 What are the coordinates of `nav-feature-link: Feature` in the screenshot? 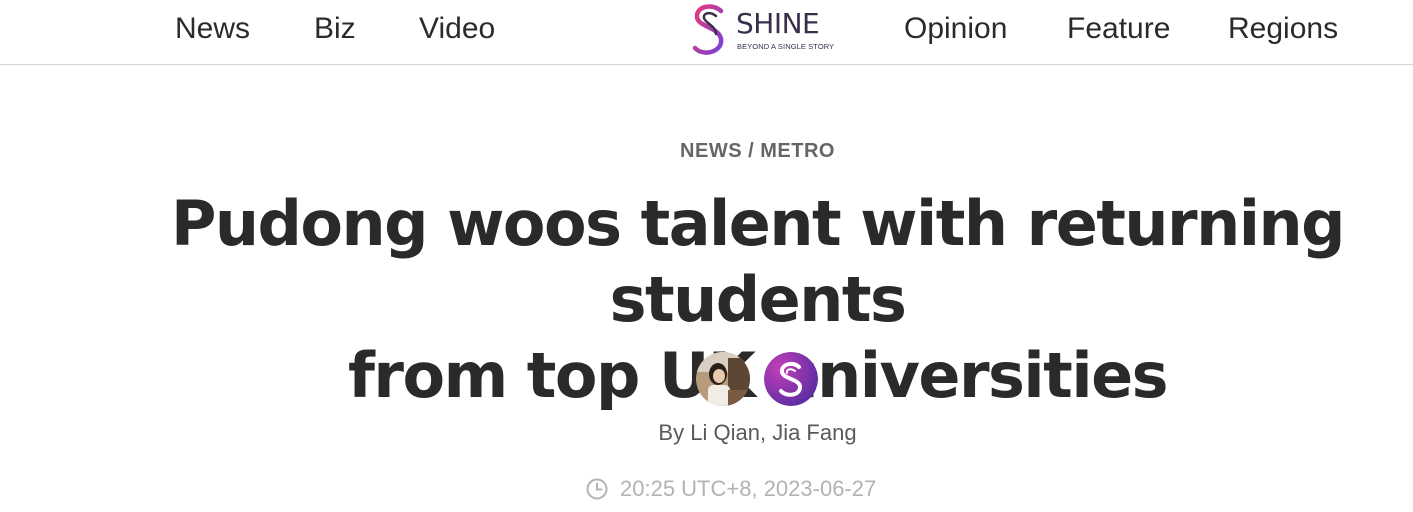 It's located at (1118, 29).